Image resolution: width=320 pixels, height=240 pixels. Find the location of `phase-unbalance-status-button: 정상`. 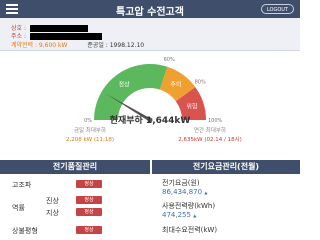

phase-unbalance-status-button: 정상 is located at coordinates (89, 230).